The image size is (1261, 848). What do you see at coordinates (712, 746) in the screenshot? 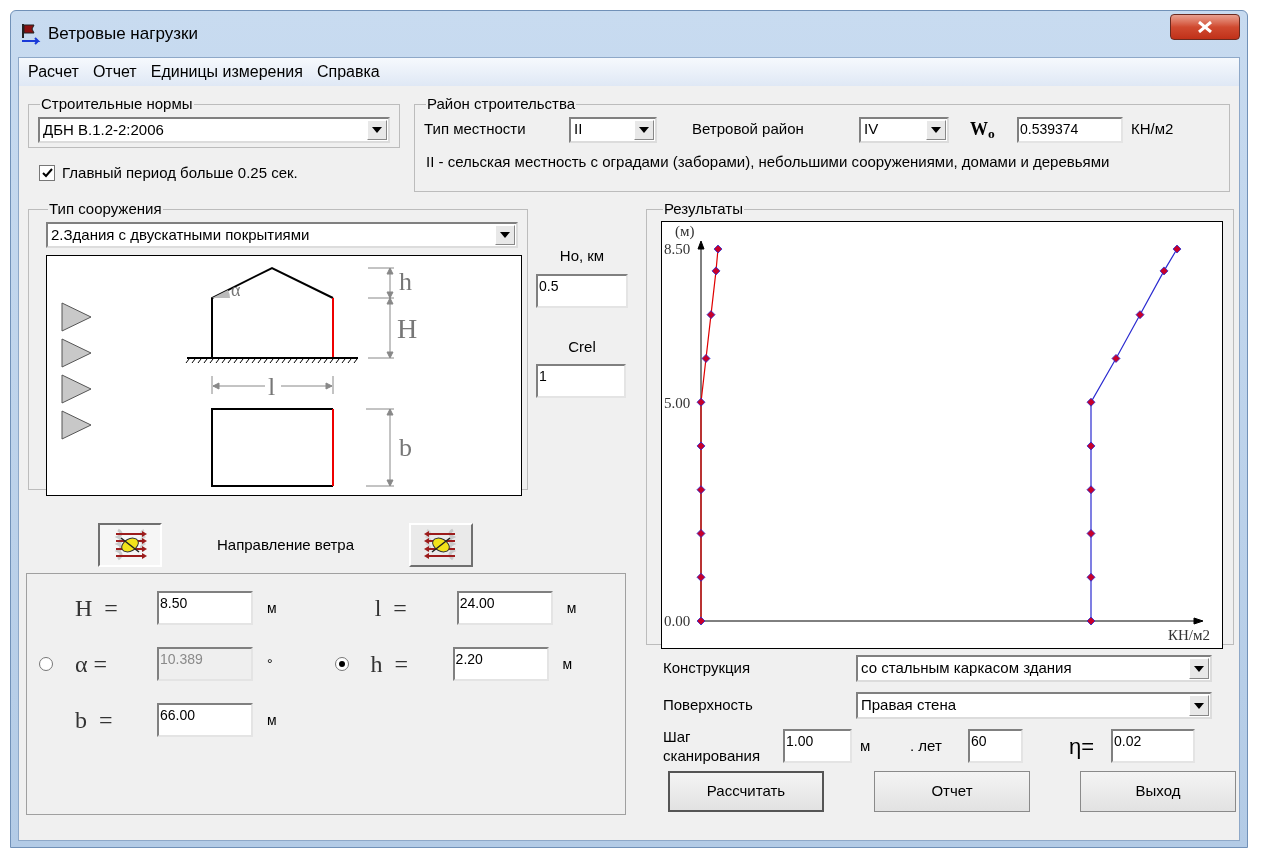
I see `field-label: Шаг сканирования` at bounding box center [712, 746].